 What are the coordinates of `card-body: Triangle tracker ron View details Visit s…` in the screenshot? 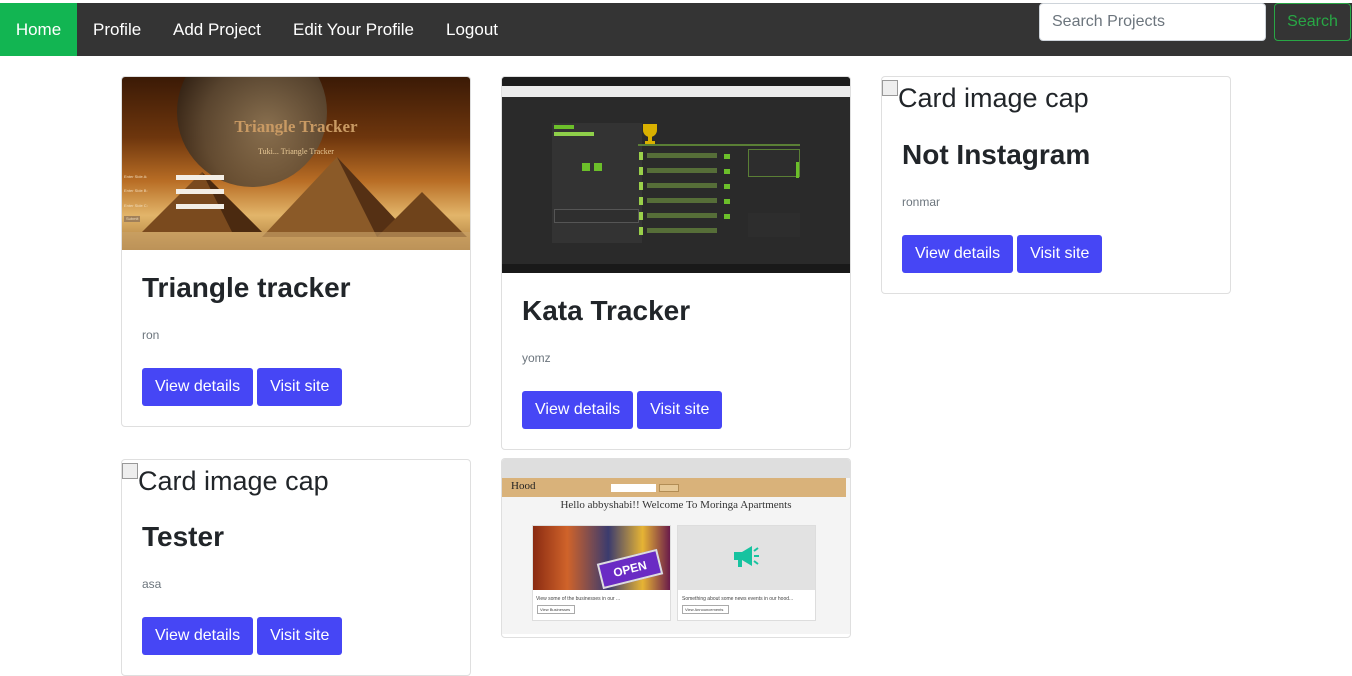 It's located at (296, 338).